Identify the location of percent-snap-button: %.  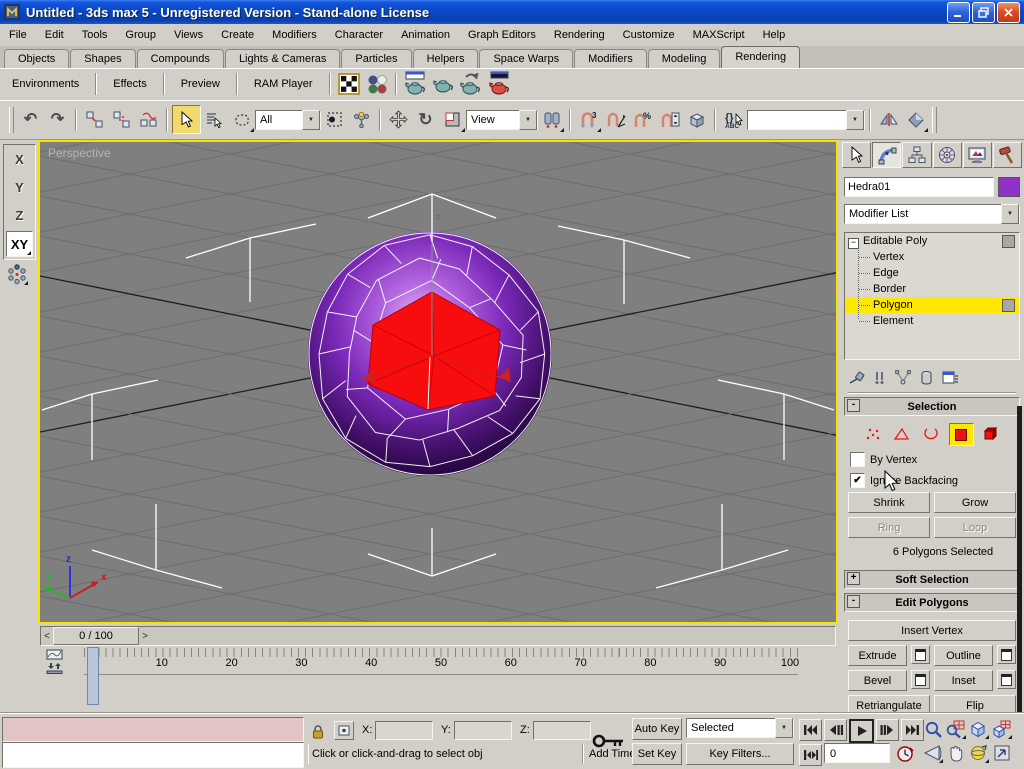
(642, 119).